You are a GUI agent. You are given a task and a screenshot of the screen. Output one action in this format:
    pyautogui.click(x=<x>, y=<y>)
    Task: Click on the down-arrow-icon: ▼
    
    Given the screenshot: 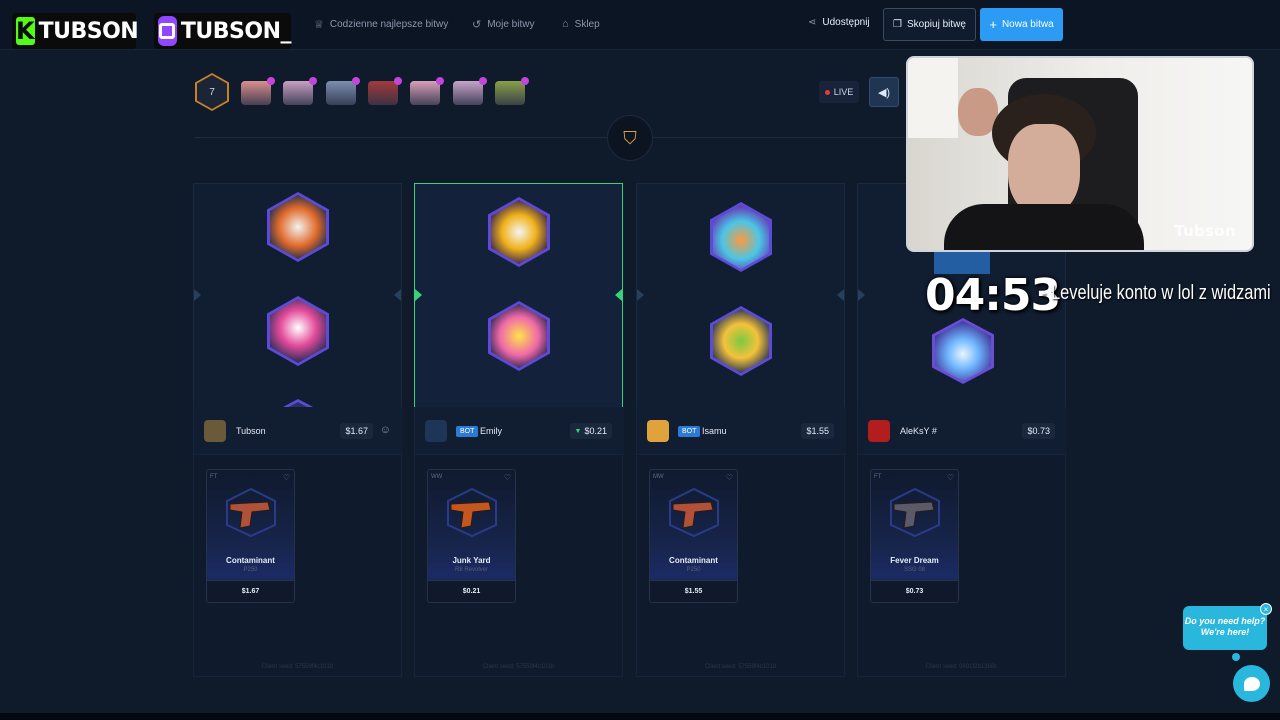 What is the action you would take?
    pyautogui.click(x=578, y=431)
    